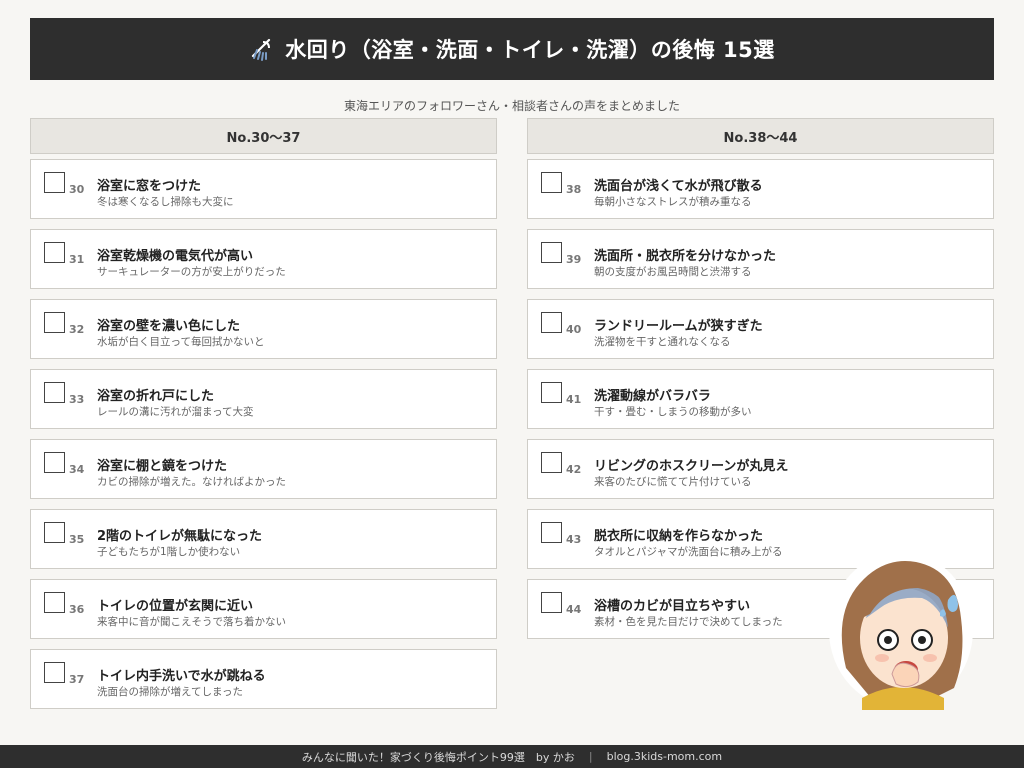 Image resolution: width=1024 pixels, height=768 pixels. I want to click on item-number: 31, so click(77, 259).